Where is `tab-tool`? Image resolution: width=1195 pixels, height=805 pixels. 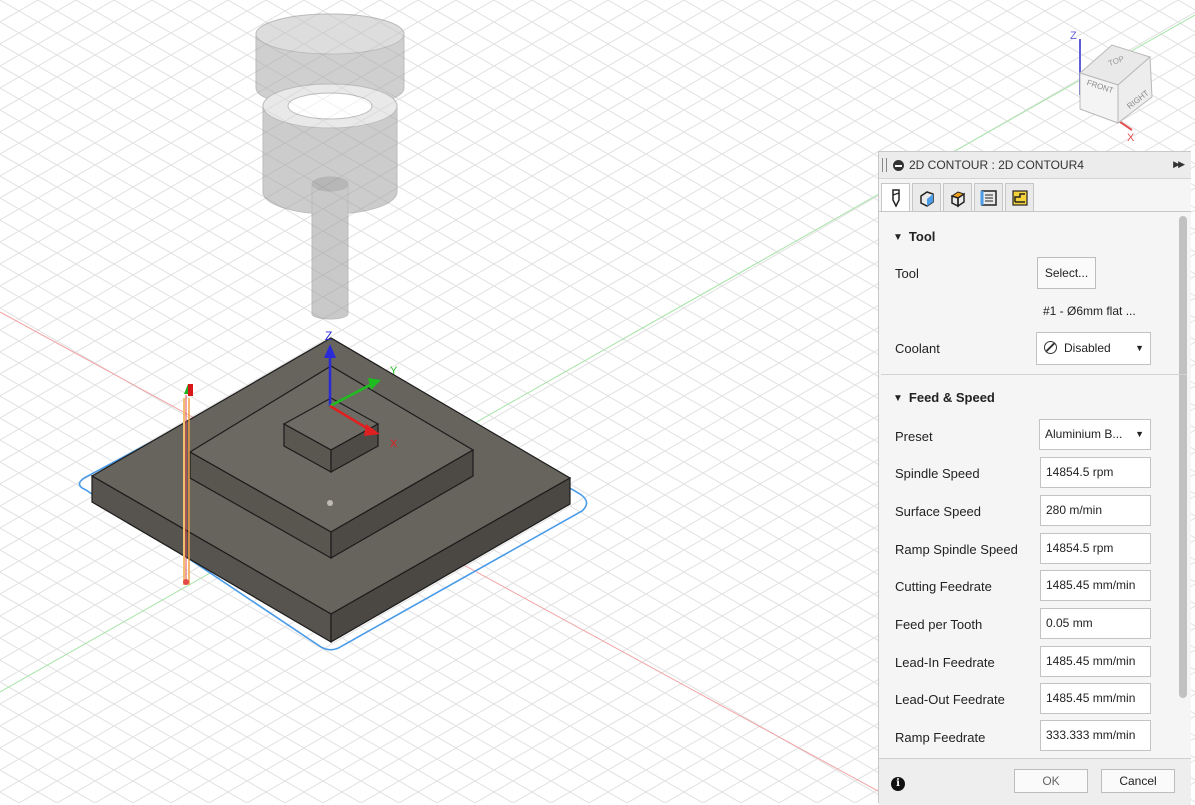 tab-tool is located at coordinates (895, 197).